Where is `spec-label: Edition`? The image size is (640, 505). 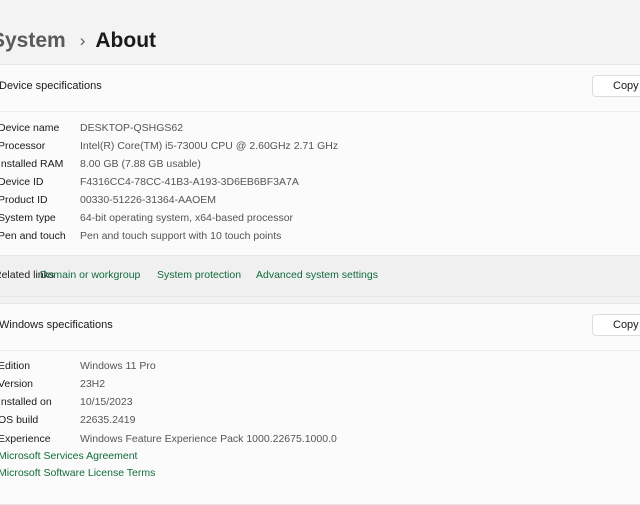 spec-label: Edition is located at coordinates (15, 366).